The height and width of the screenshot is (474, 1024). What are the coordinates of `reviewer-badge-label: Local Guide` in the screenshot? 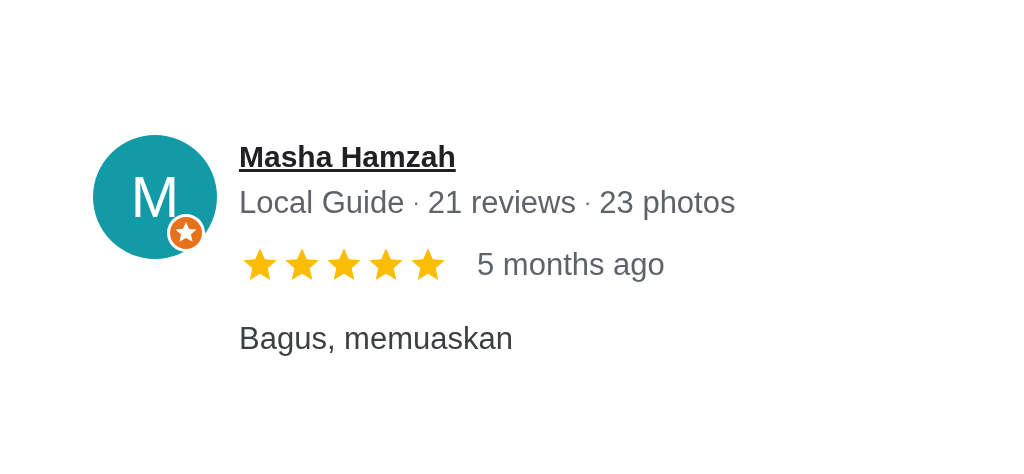 It's located at (322, 203).